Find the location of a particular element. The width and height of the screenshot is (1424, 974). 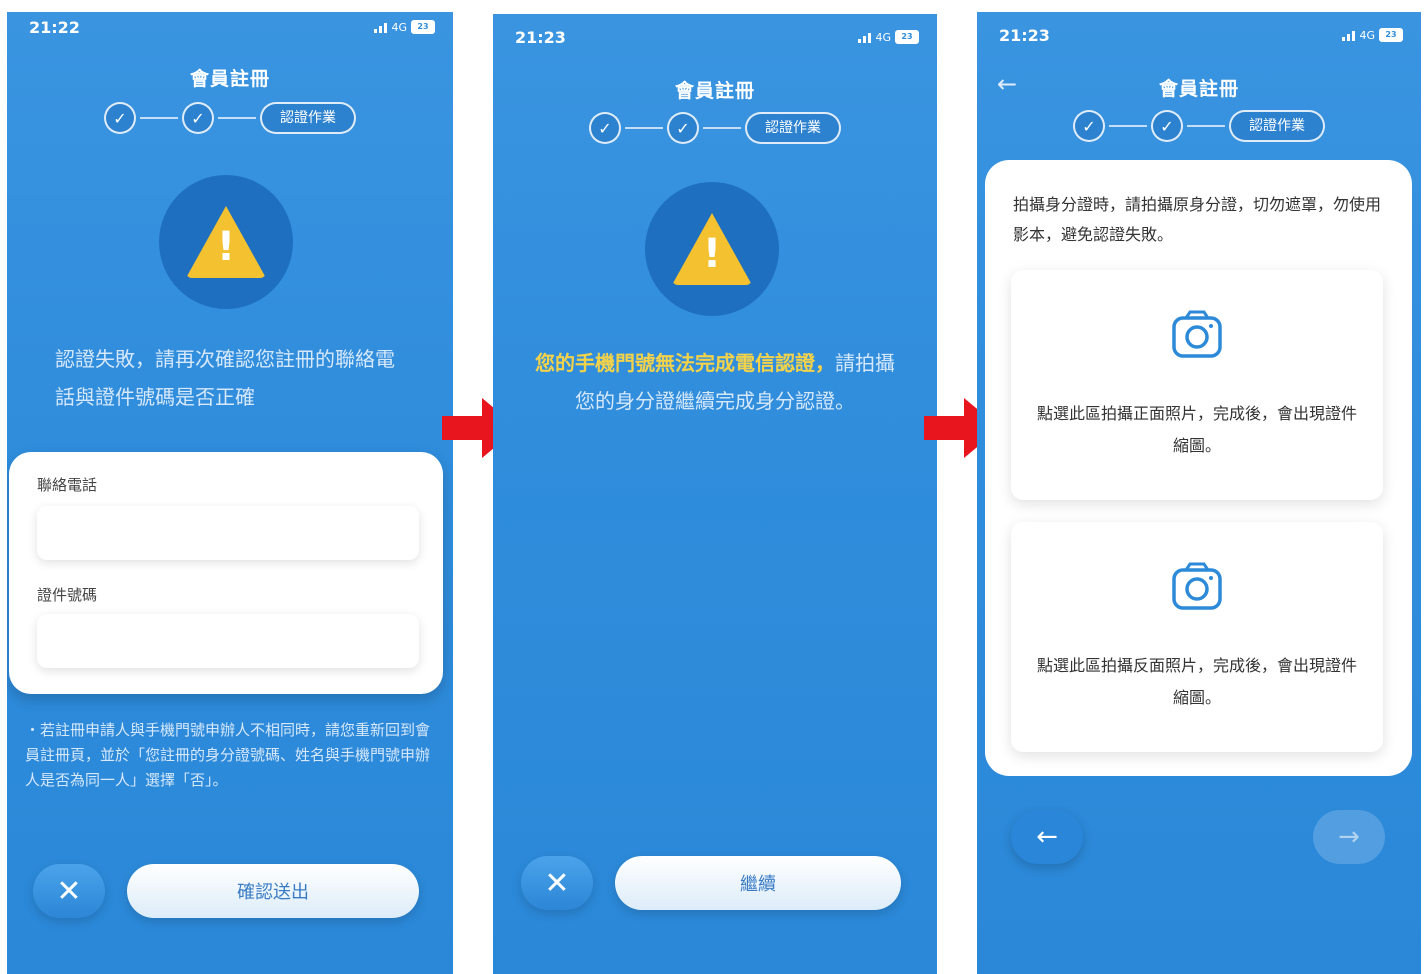

left-arrow-icon: ← is located at coordinates (1047, 837).